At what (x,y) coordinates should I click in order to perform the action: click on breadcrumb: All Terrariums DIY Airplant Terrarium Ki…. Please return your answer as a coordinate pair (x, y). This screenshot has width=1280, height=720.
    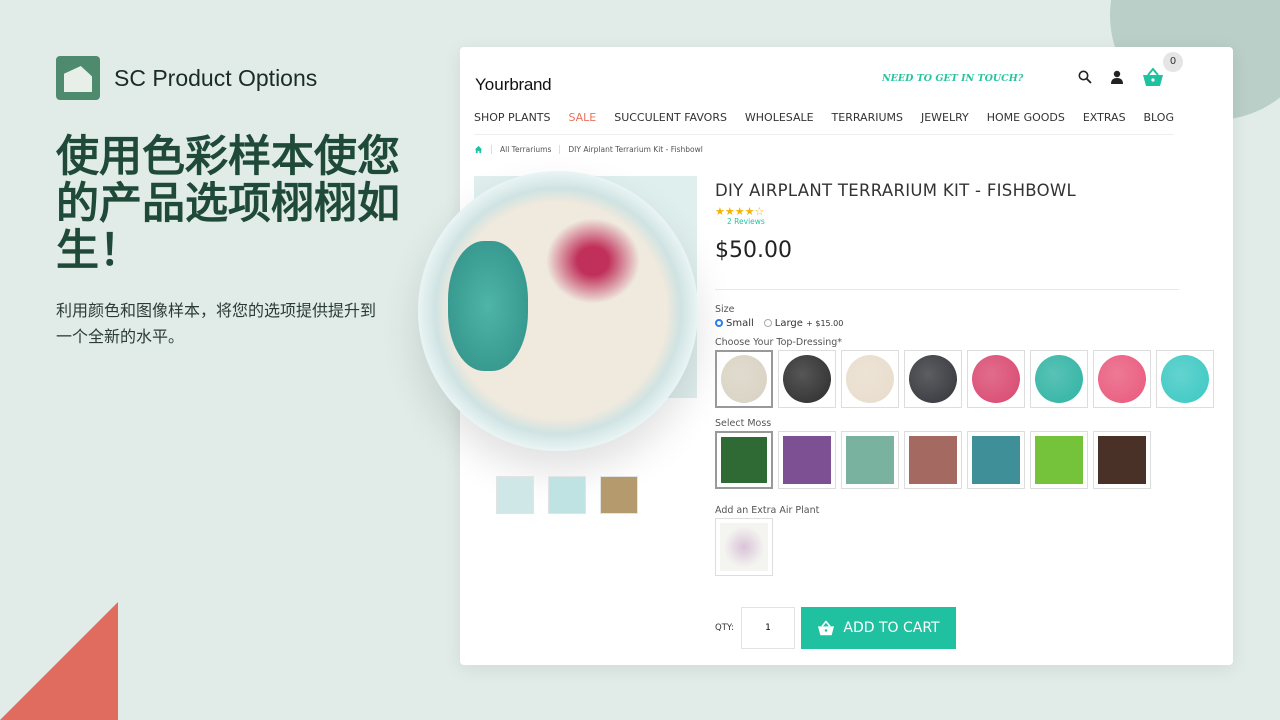
    Looking at the image, I should click on (588, 149).